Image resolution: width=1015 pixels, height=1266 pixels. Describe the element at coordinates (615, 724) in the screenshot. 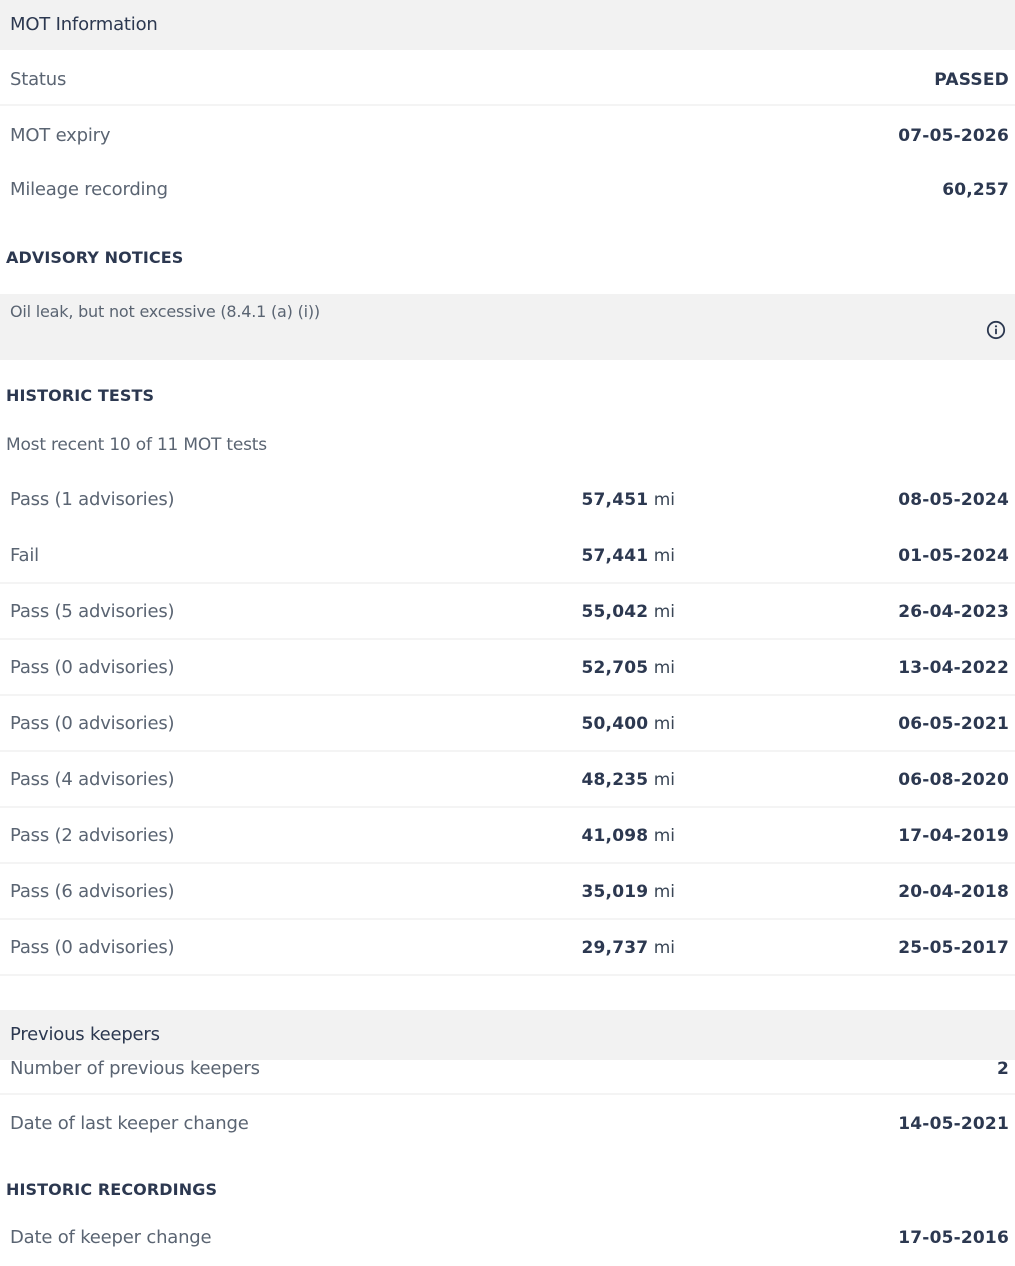

I see `test-mileage-value: 50,400` at that location.